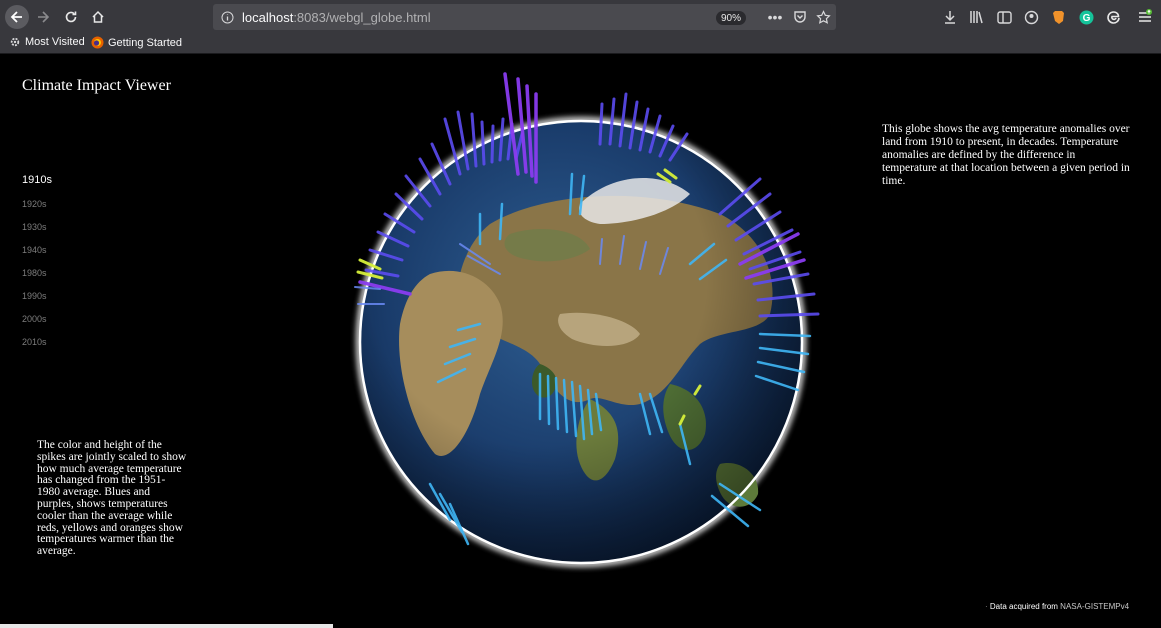 This screenshot has width=1161, height=628. I want to click on source-prefix: Data acquired from, so click(1025, 606).